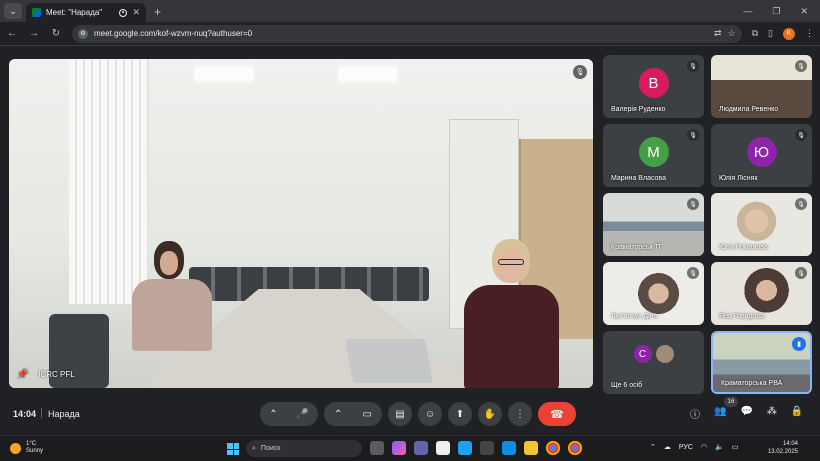 The image size is (820, 461). What do you see at coordinates (22, 374) in the screenshot?
I see `pin-icon: 📌` at bounding box center [22, 374].